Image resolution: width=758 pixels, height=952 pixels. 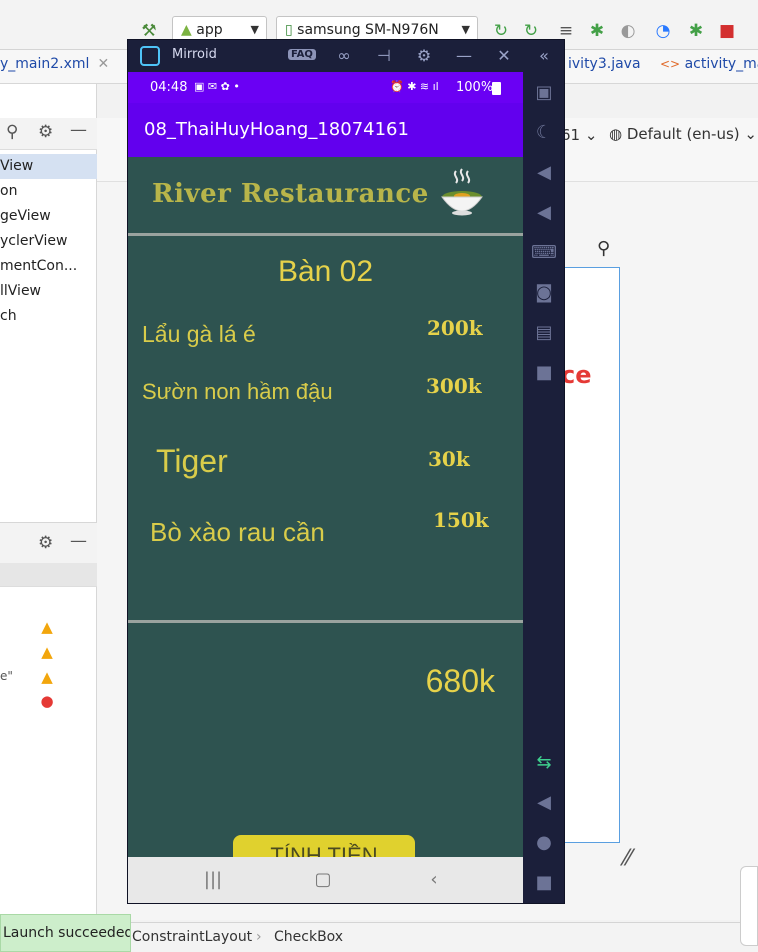 I want to click on side-popup, so click(x=749, y=906).